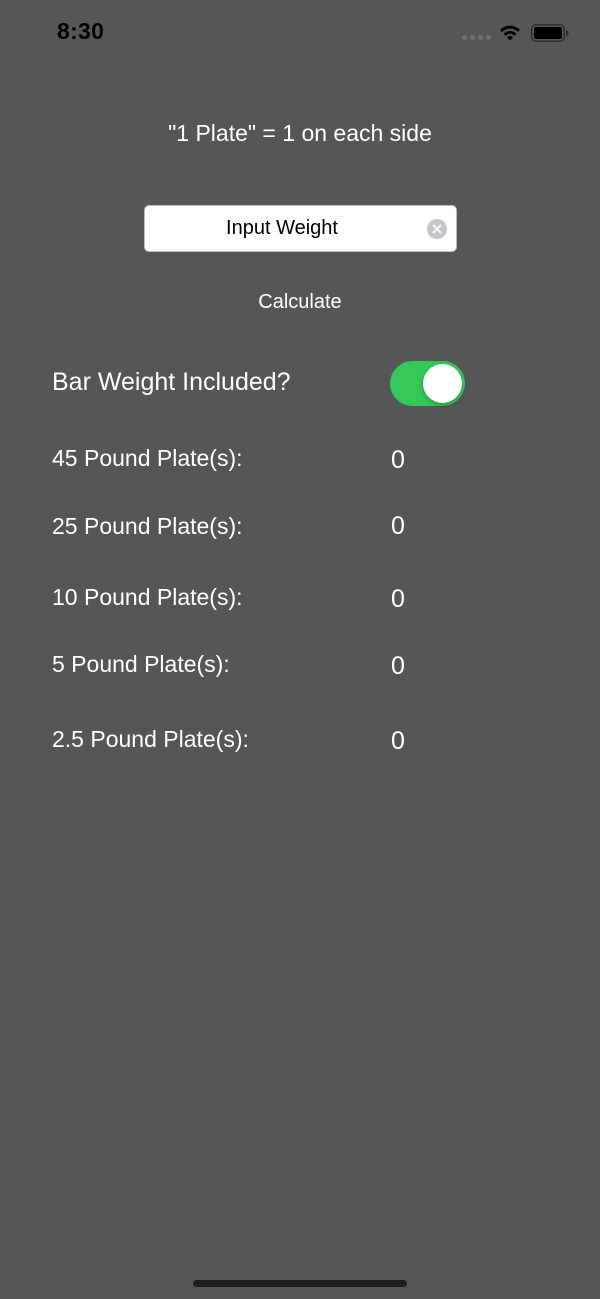  I want to click on plate-2-5-count: 0, so click(398, 741).